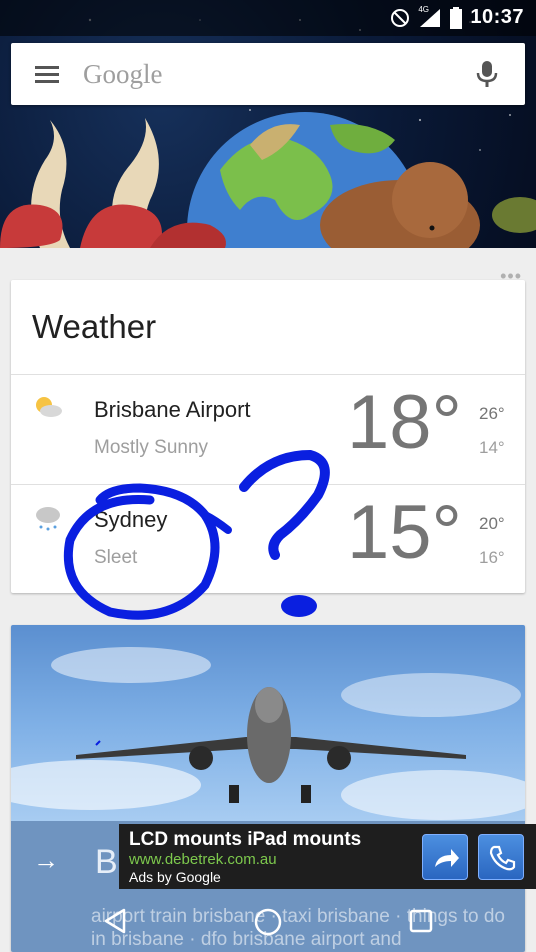  I want to click on high-temperature: 26°, so click(492, 413).